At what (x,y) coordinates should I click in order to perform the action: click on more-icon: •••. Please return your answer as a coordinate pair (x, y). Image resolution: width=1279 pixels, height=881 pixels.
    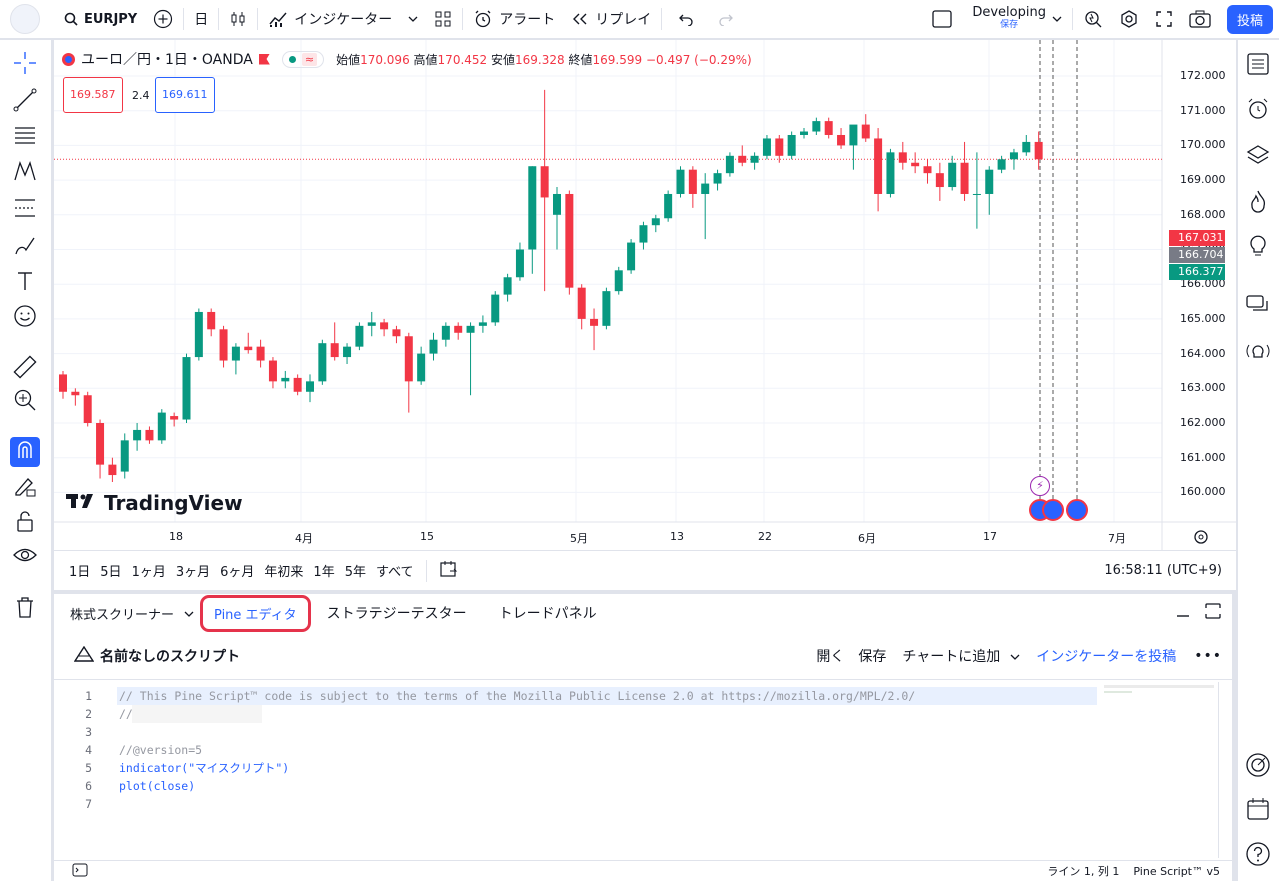
    Looking at the image, I should click on (1208, 656).